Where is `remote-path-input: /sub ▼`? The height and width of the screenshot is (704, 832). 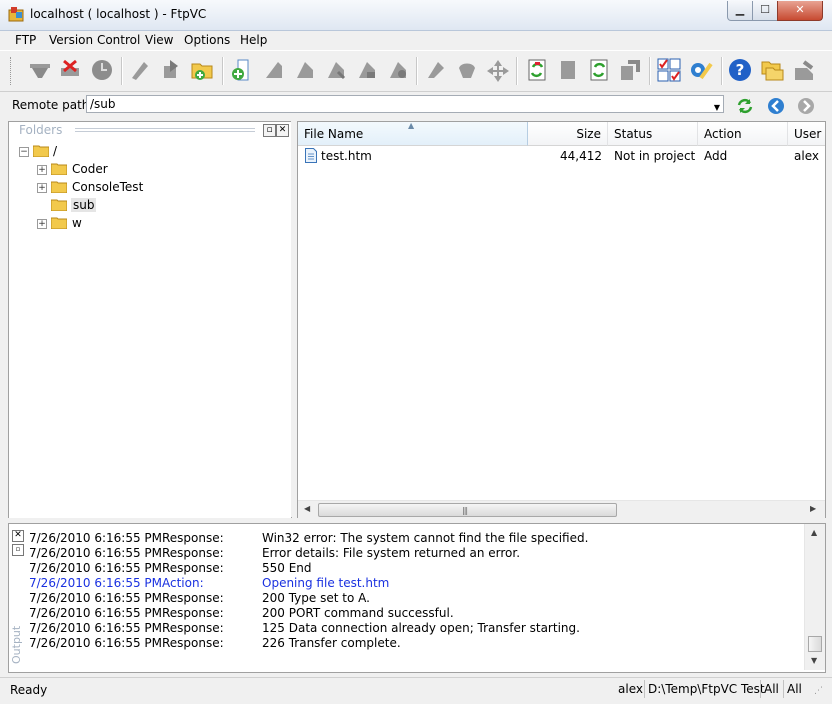 remote-path-input: /sub ▼ is located at coordinates (405, 104).